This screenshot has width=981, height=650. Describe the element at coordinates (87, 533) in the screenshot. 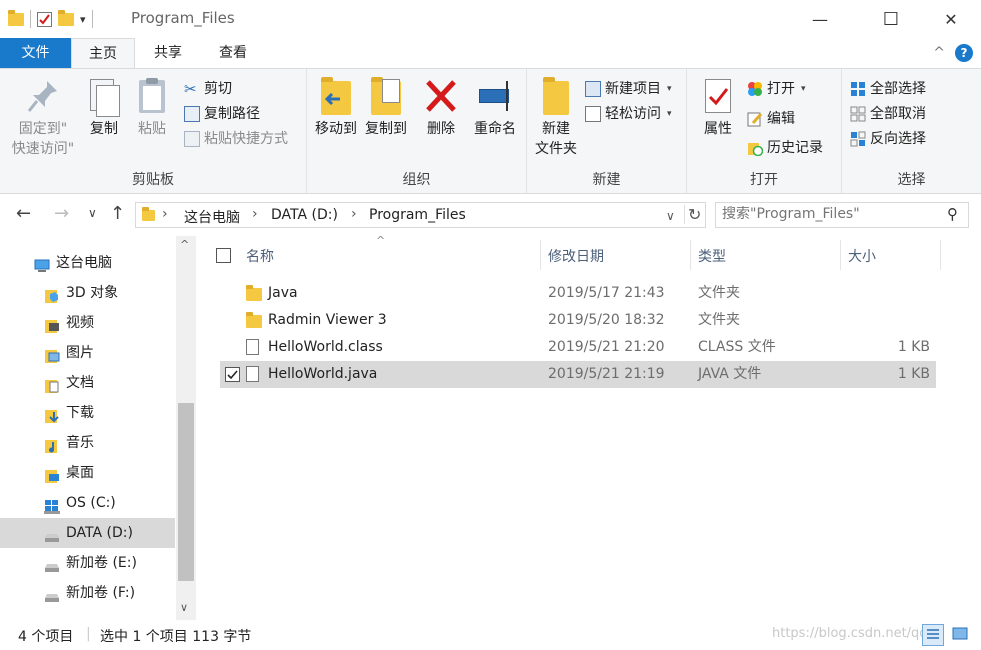

I see `nav-item-data-d: DATA (D:)` at that location.